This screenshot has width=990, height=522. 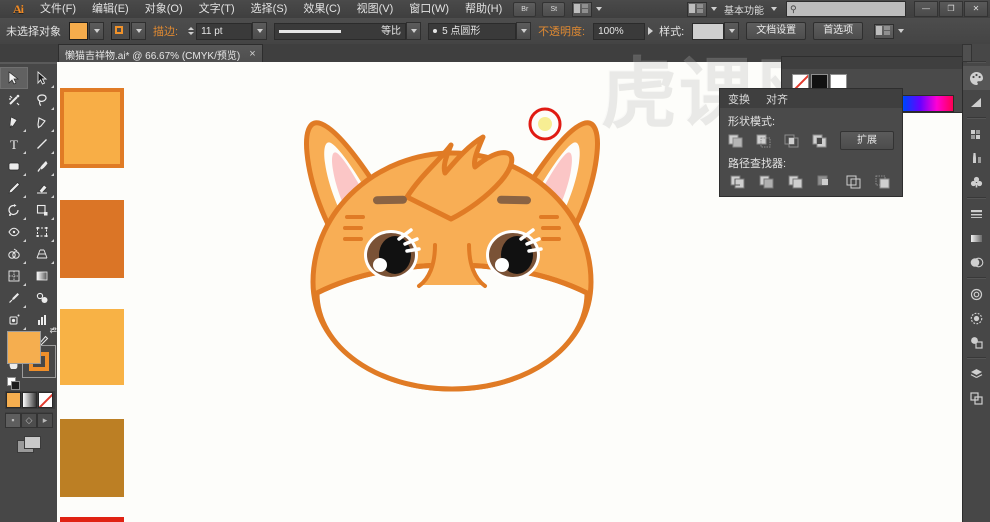 I want to click on menu-effect: 效果(C), so click(x=321, y=9).